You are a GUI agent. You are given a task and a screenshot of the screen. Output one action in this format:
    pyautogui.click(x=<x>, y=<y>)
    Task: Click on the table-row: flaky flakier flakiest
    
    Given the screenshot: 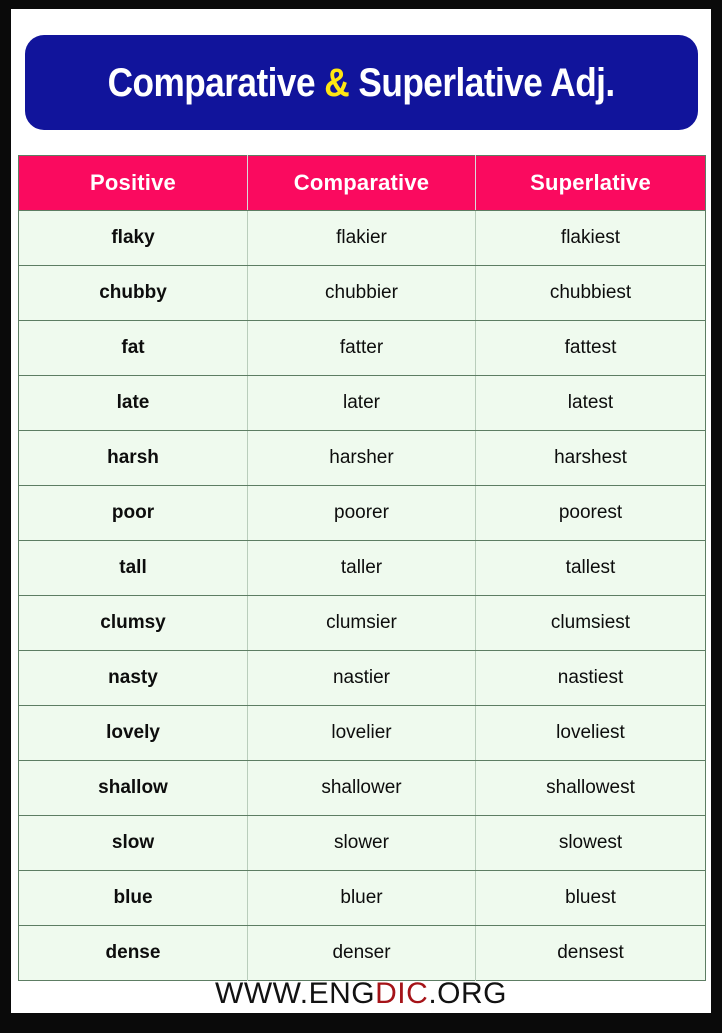 What is the action you would take?
    pyautogui.click(x=362, y=238)
    